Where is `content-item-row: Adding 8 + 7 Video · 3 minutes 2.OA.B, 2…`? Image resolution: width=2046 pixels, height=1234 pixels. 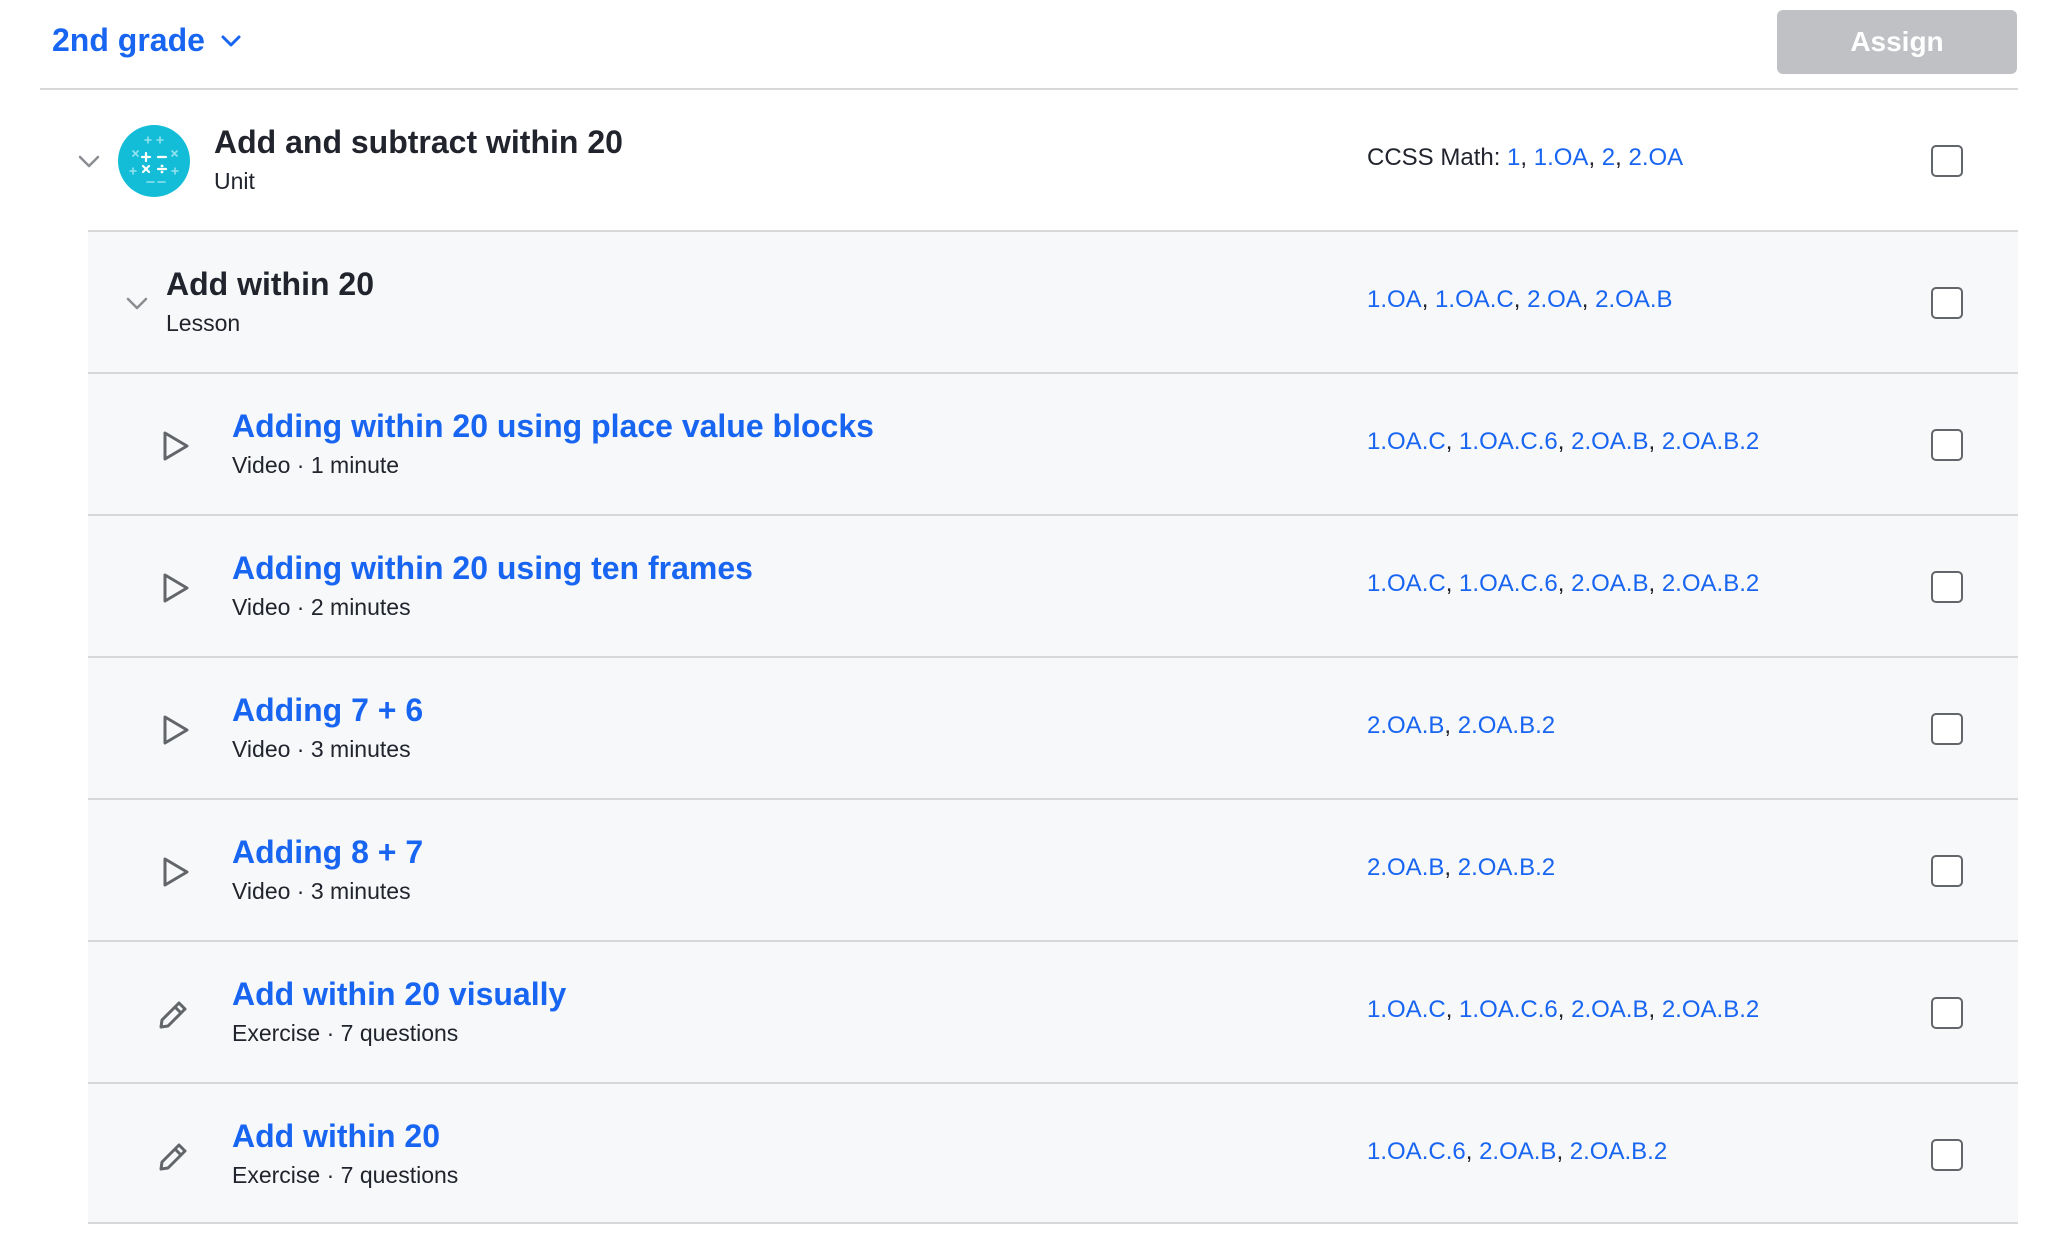 content-item-row: Adding 8 + 7 Video · 3 minutes 2.OA.B, 2… is located at coordinates (1053, 869).